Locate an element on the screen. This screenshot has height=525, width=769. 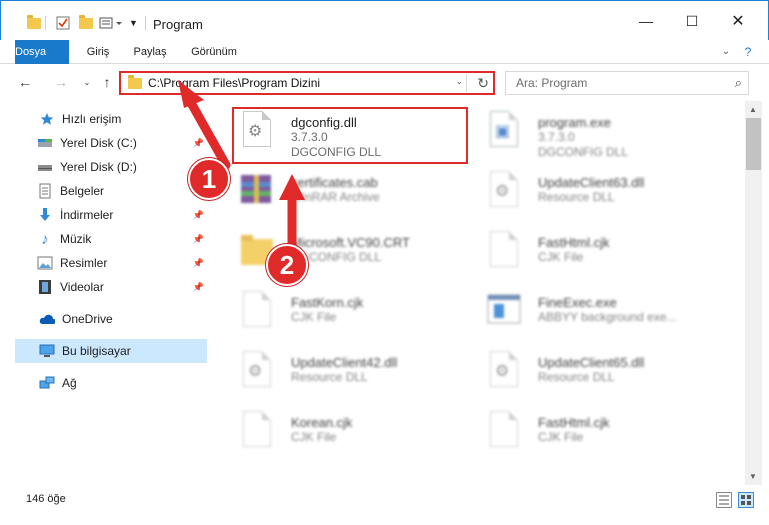
step-1-badge: 1 is located at coordinates (209, 179).